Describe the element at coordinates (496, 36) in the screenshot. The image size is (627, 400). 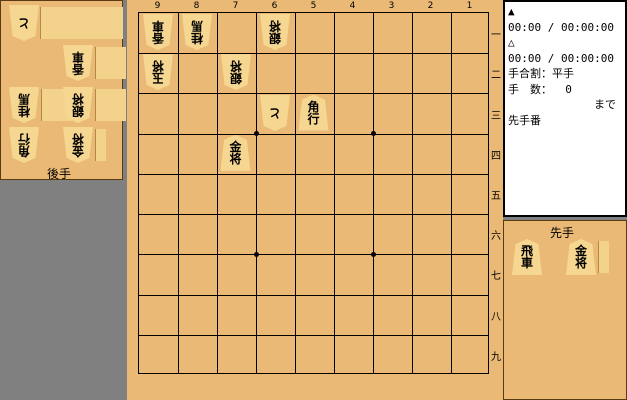
I see `rank-label: 一` at that location.